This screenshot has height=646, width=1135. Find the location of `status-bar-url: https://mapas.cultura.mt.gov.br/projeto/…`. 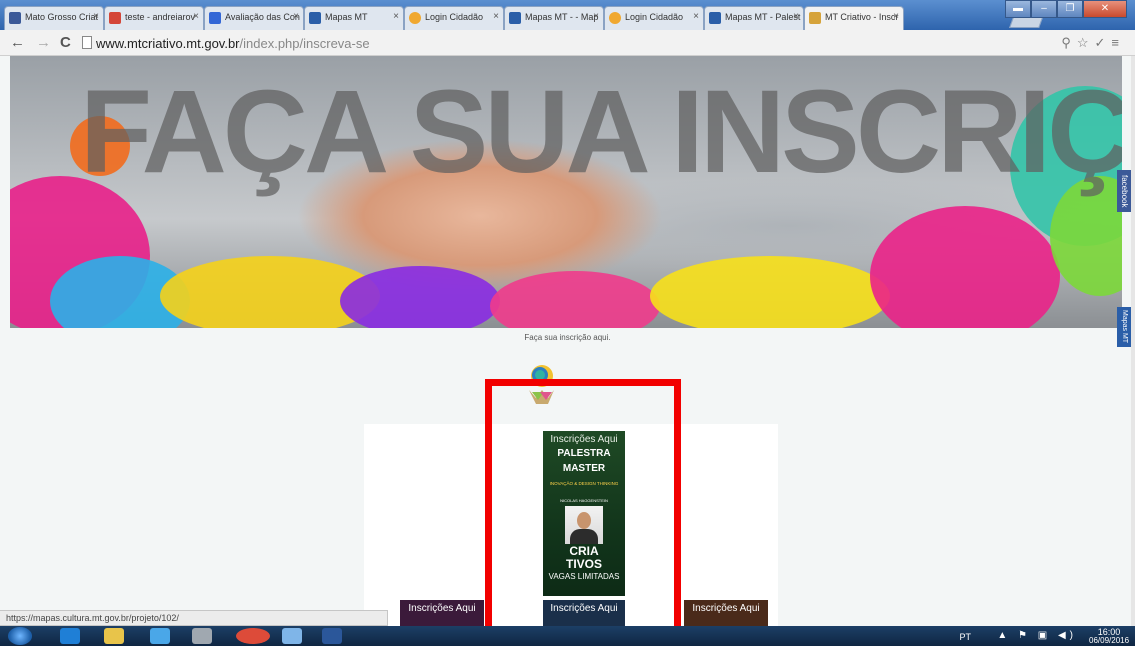

status-bar-url: https://mapas.cultura.mt.gov.br/projeto/… is located at coordinates (194, 618).